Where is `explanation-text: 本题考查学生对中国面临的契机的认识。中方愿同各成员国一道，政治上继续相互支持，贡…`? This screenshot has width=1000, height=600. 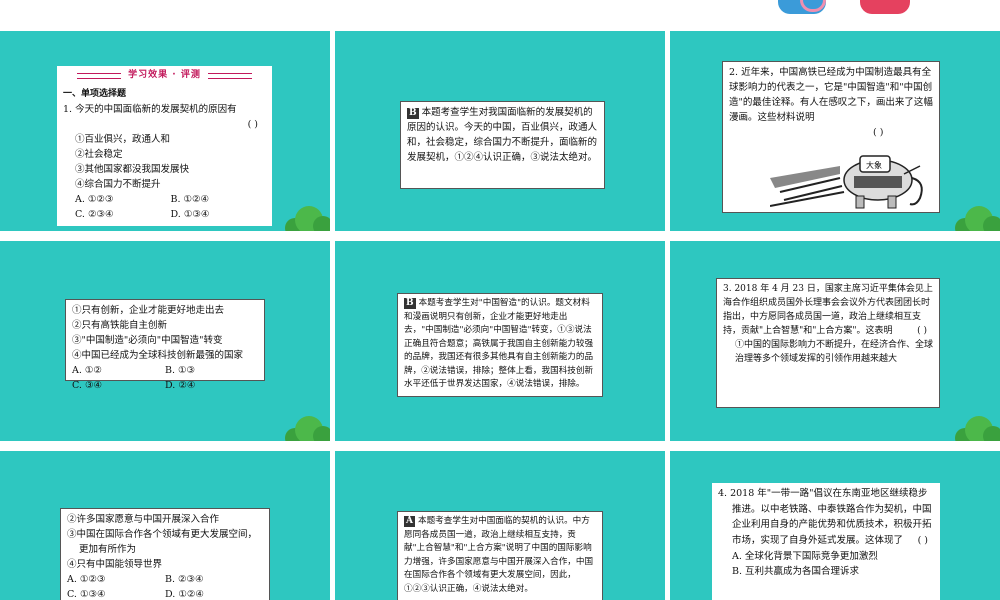
explanation-text: 本题考查学生对中国面临的契机的认识。中方愿同各成员国一道，政治上继续相互支持，贡… is located at coordinates (499, 555).